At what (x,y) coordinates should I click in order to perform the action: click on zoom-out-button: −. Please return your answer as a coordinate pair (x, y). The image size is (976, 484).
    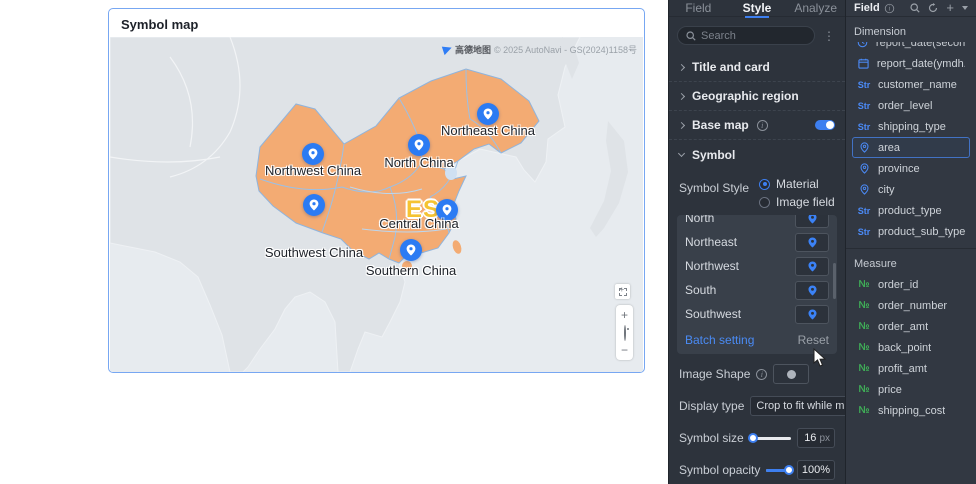
    Looking at the image, I should click on (624, 350).